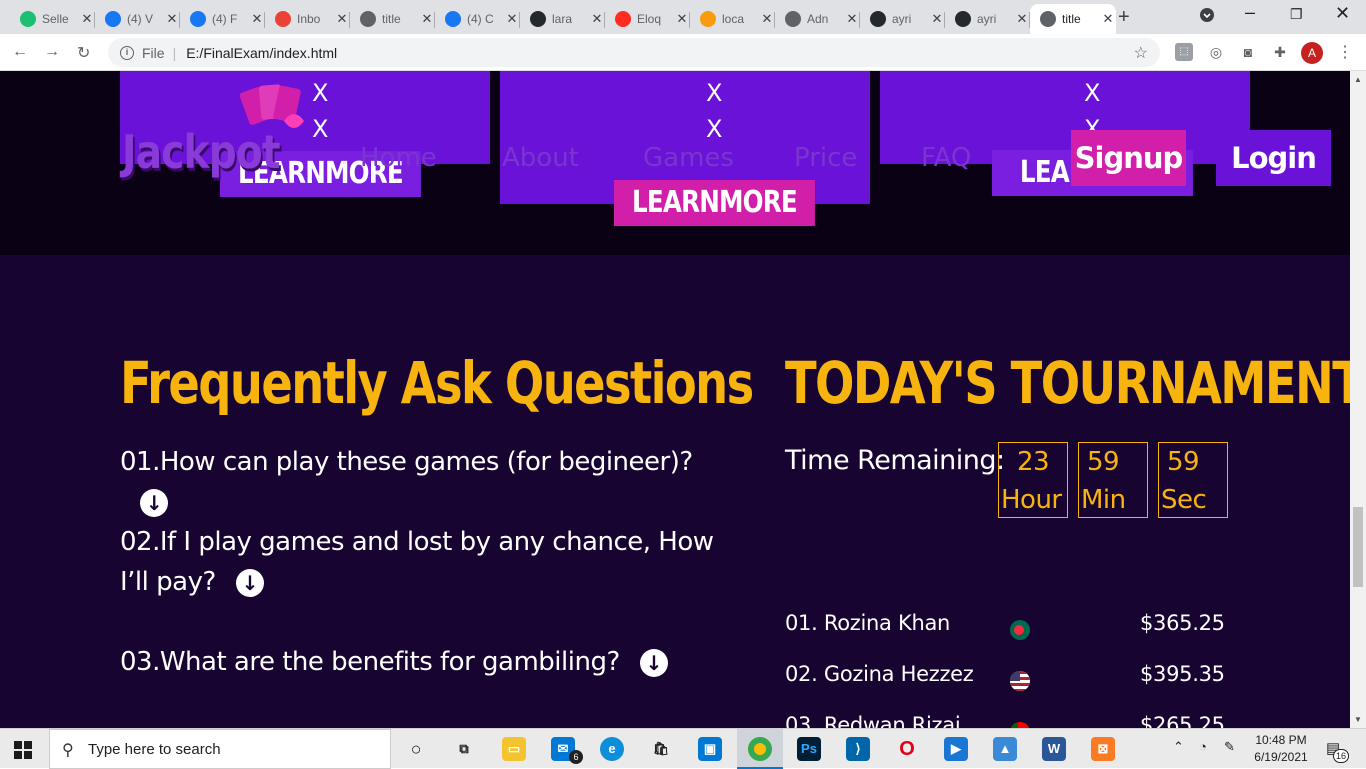 This screenshot has height=769, width=1366. Describe the element at coordinates (1216, 52) in the screenshot. I see `translate-extension-icon: ◎` at that location.